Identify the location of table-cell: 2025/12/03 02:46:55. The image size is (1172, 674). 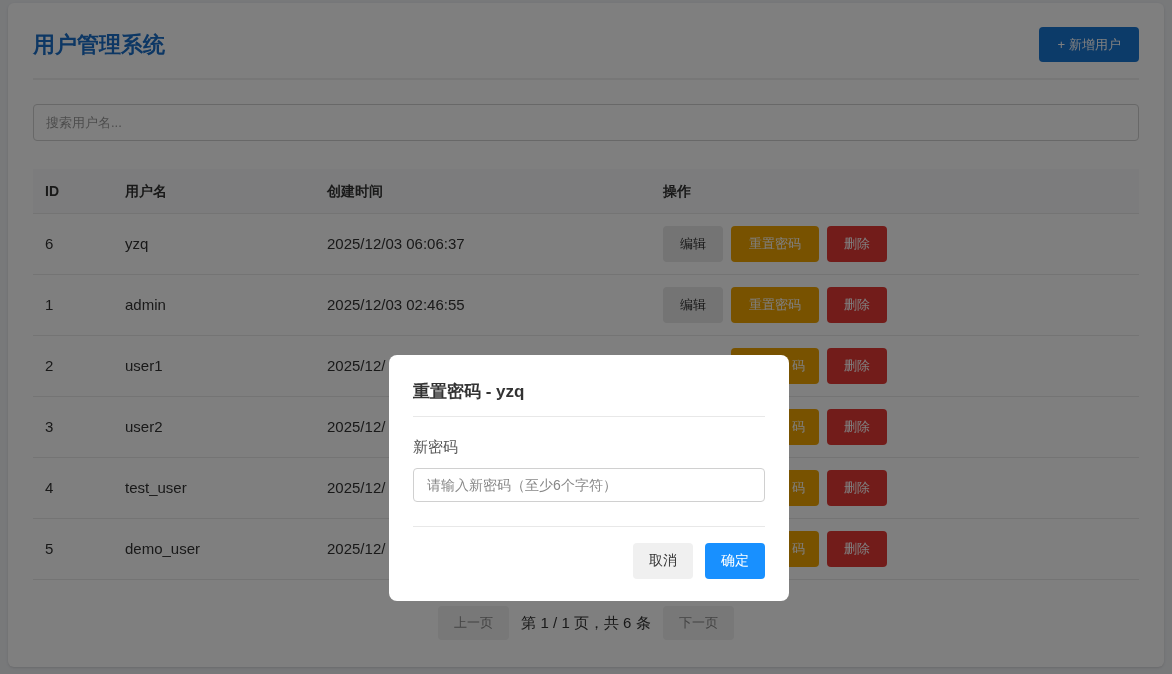
(396, 304).